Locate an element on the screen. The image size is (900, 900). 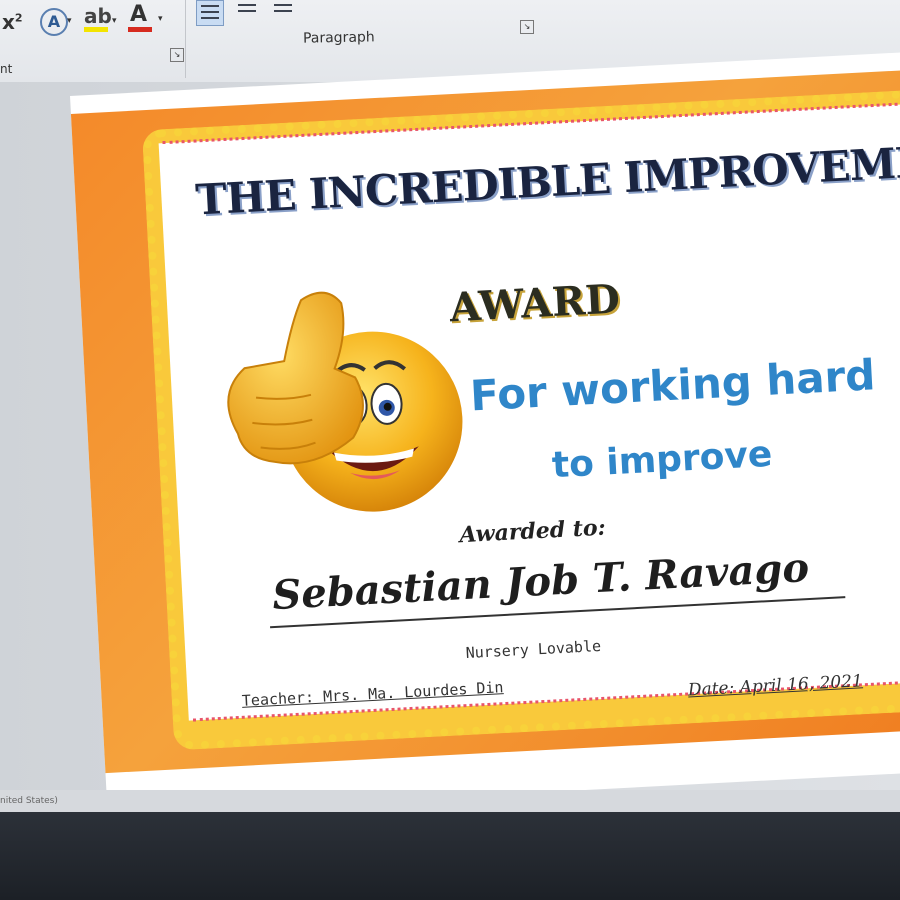
align-right-button is located at coordinates (283, 10).